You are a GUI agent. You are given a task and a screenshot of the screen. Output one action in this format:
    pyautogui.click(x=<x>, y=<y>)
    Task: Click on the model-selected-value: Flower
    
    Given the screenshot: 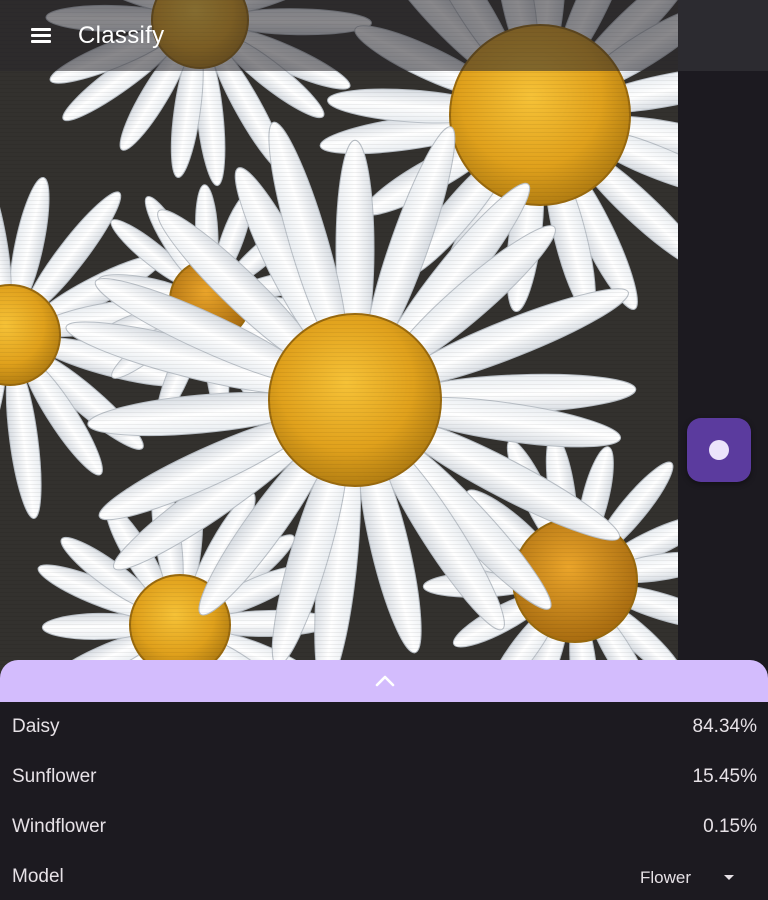 What is the action you would take?
    pyautogui.click(x=666, y=877)
    